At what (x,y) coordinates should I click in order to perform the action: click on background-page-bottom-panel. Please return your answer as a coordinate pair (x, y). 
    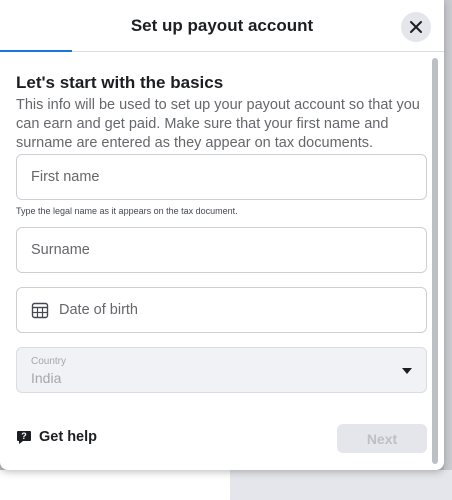
    Looking at the image, I should click on (341, 485).